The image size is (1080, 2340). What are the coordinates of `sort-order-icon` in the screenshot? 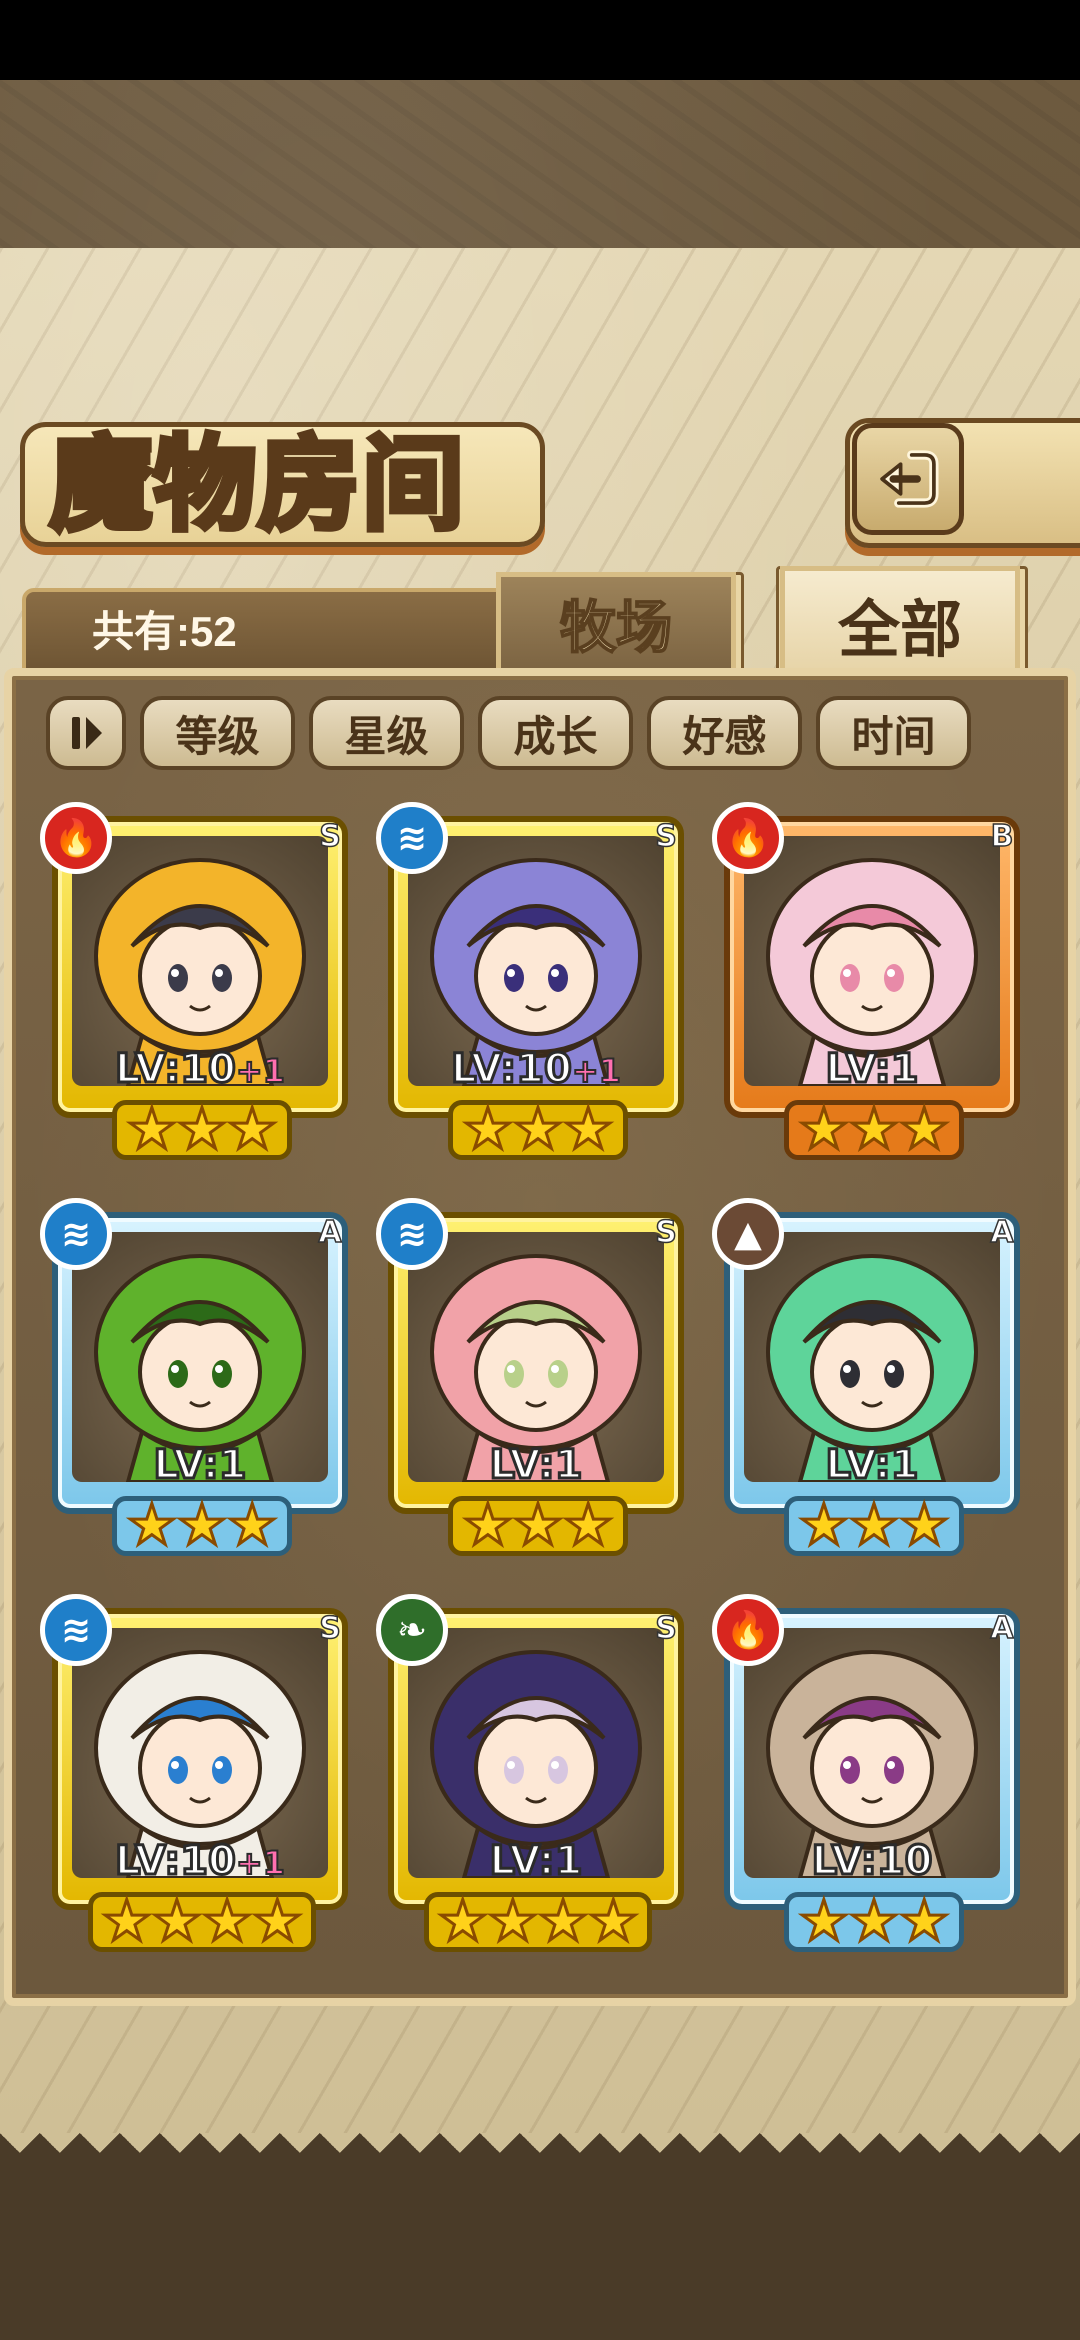 It's located at (87, 733).